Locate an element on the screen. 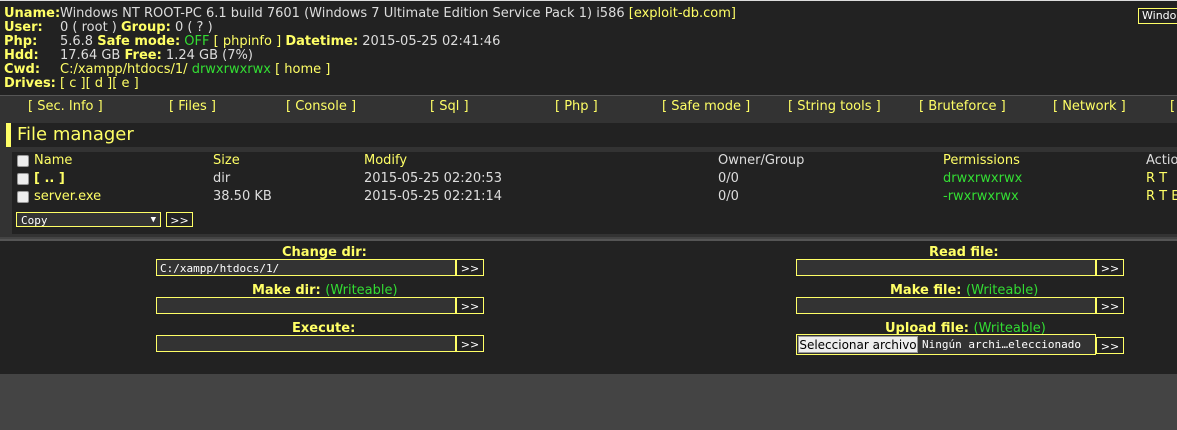  file-modify: 2015-05-25 02:21:14 is located at coordinates (433, 196).